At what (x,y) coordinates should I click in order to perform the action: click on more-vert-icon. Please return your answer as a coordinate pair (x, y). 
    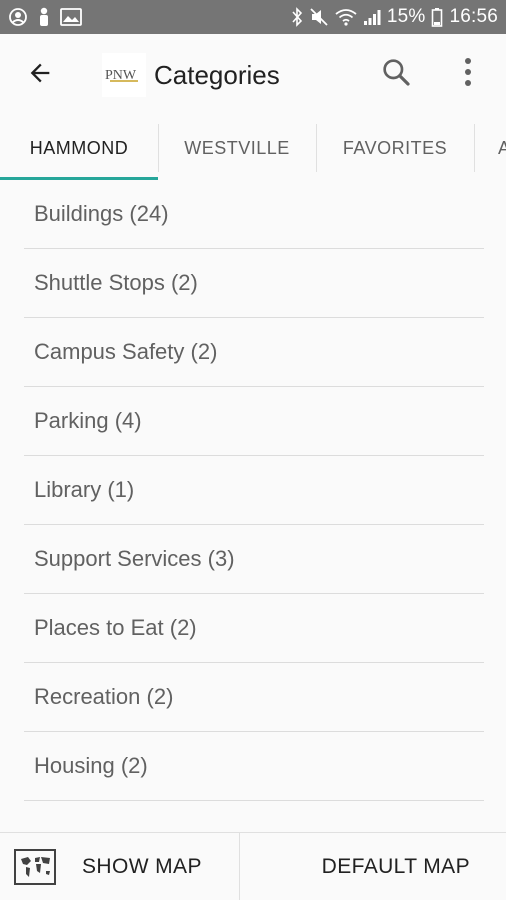
    Looking at the image, I should click on (468, 74).